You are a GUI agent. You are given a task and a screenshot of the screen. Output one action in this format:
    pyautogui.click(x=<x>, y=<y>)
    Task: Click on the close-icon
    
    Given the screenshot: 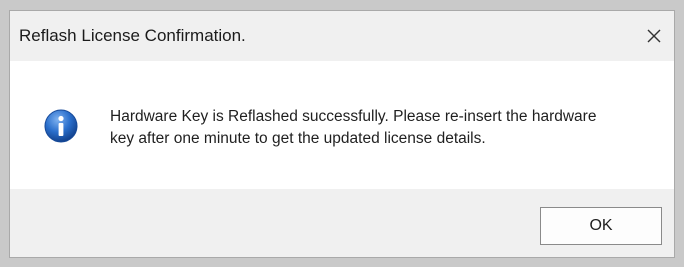 What is the action you would take?
    pyautogui.click(x=654, y=36)
    